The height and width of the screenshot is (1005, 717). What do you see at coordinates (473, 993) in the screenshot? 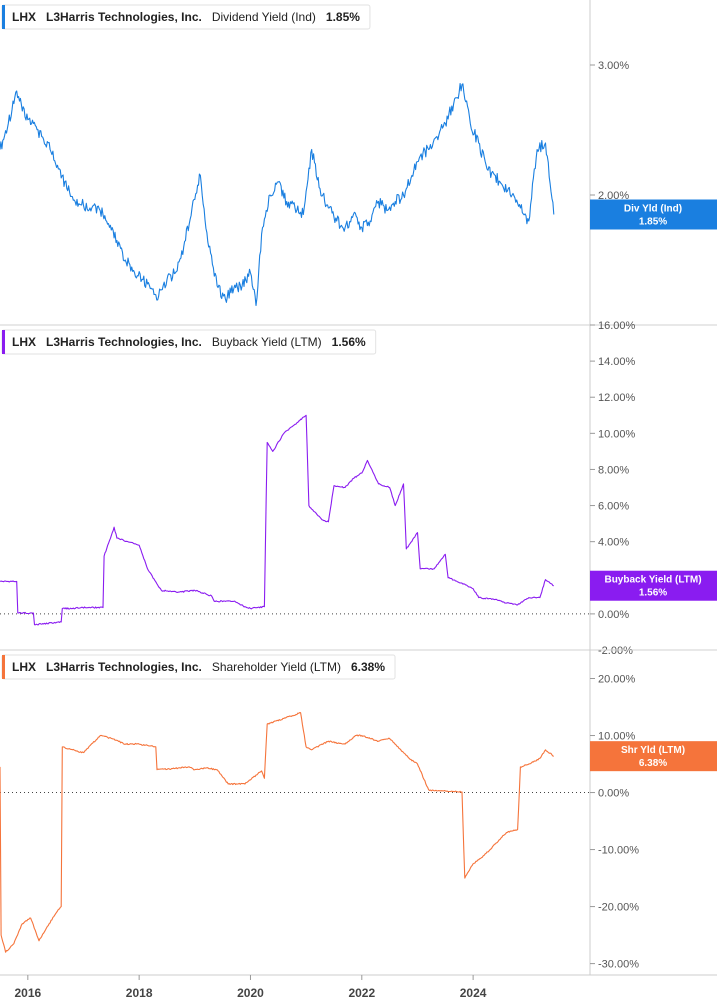
I see `x-tick-label: 2024` at bounding box center [473, 993].